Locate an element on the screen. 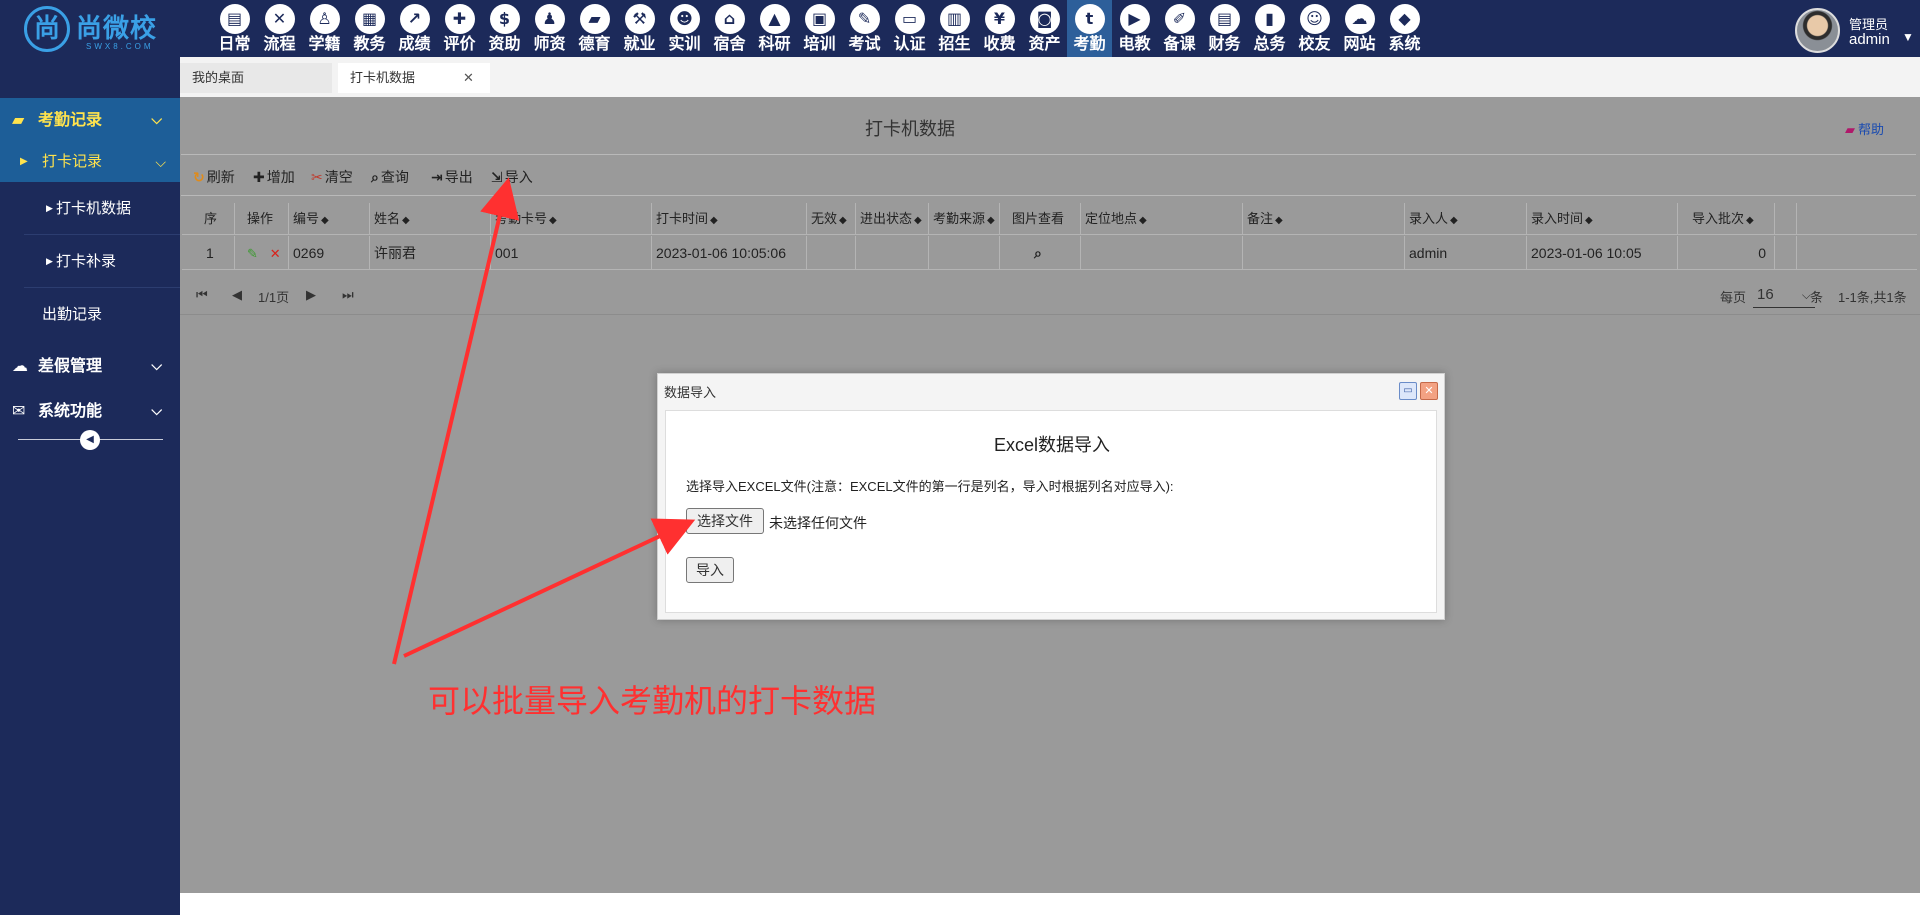  column-header: 编号 ◆ is located at coordinates (329, 218).